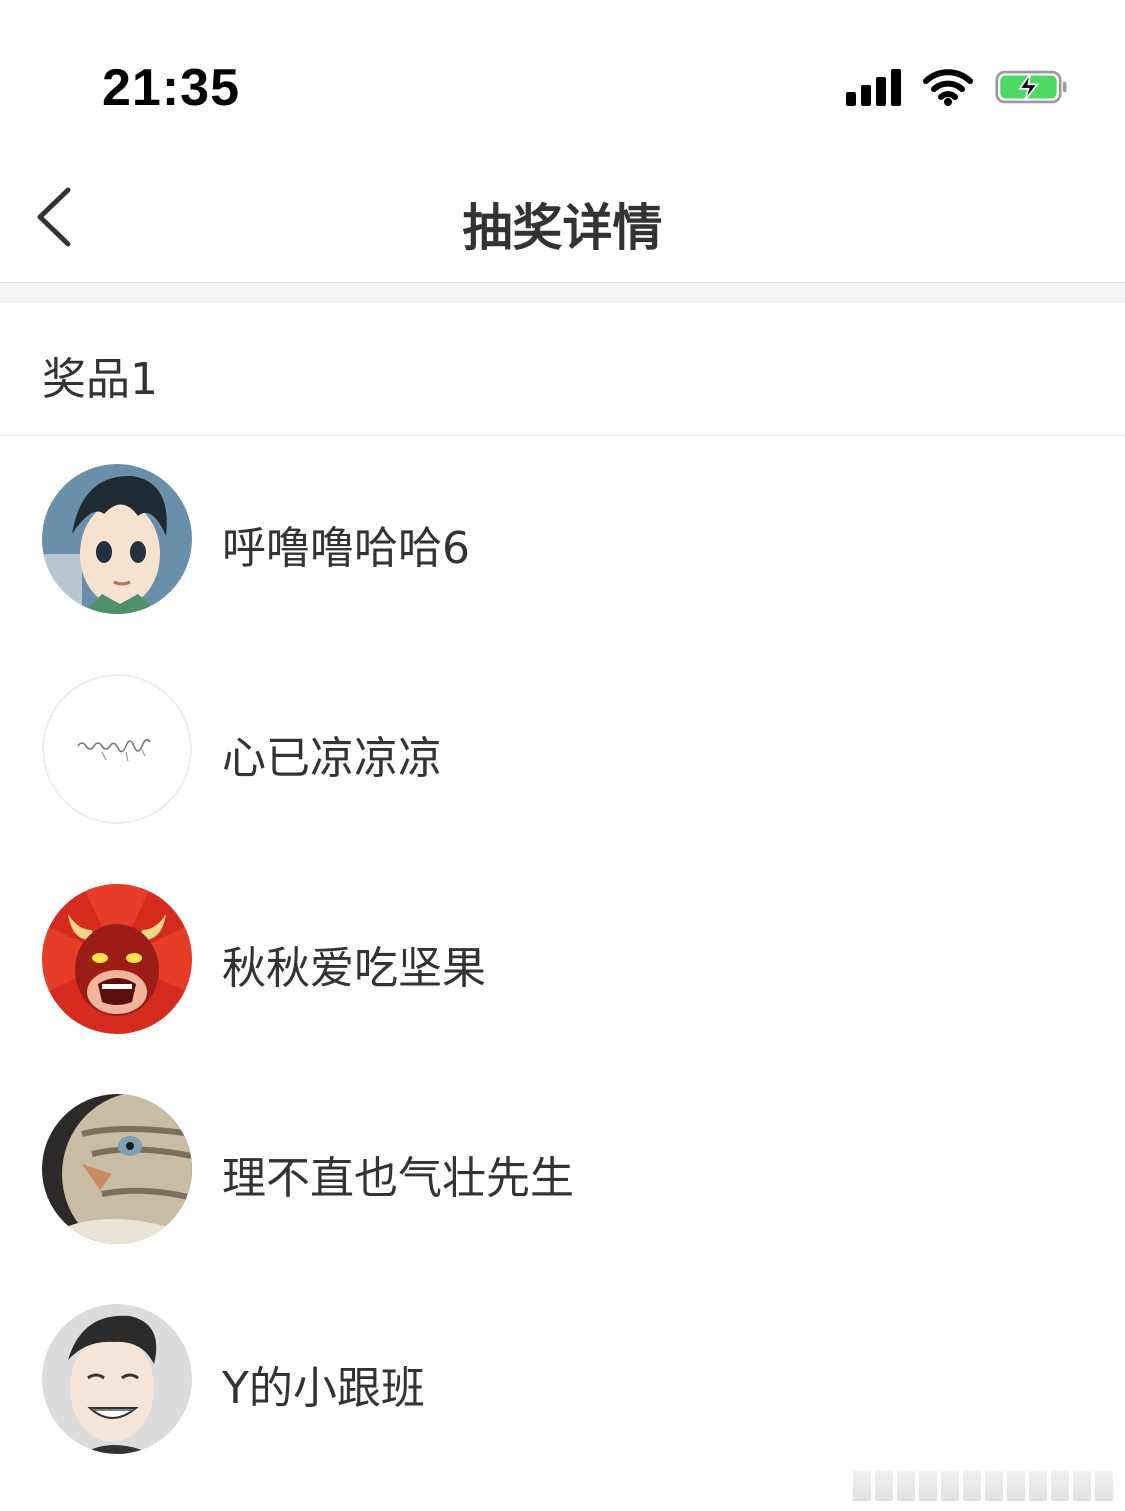 The height and width of the screenshot is (1511, 1125). What do you see at coordinates (948, 87) in the screenshot?
I see `wifi-icon` at bounding box center [948, 87].